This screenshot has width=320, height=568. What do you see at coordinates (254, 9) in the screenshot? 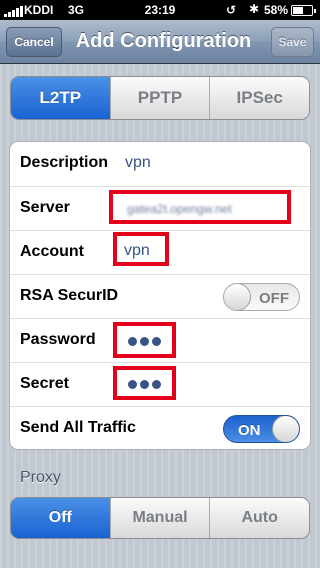
I see `bluetooth-icon: ✱` at bounding box center [254, 9].